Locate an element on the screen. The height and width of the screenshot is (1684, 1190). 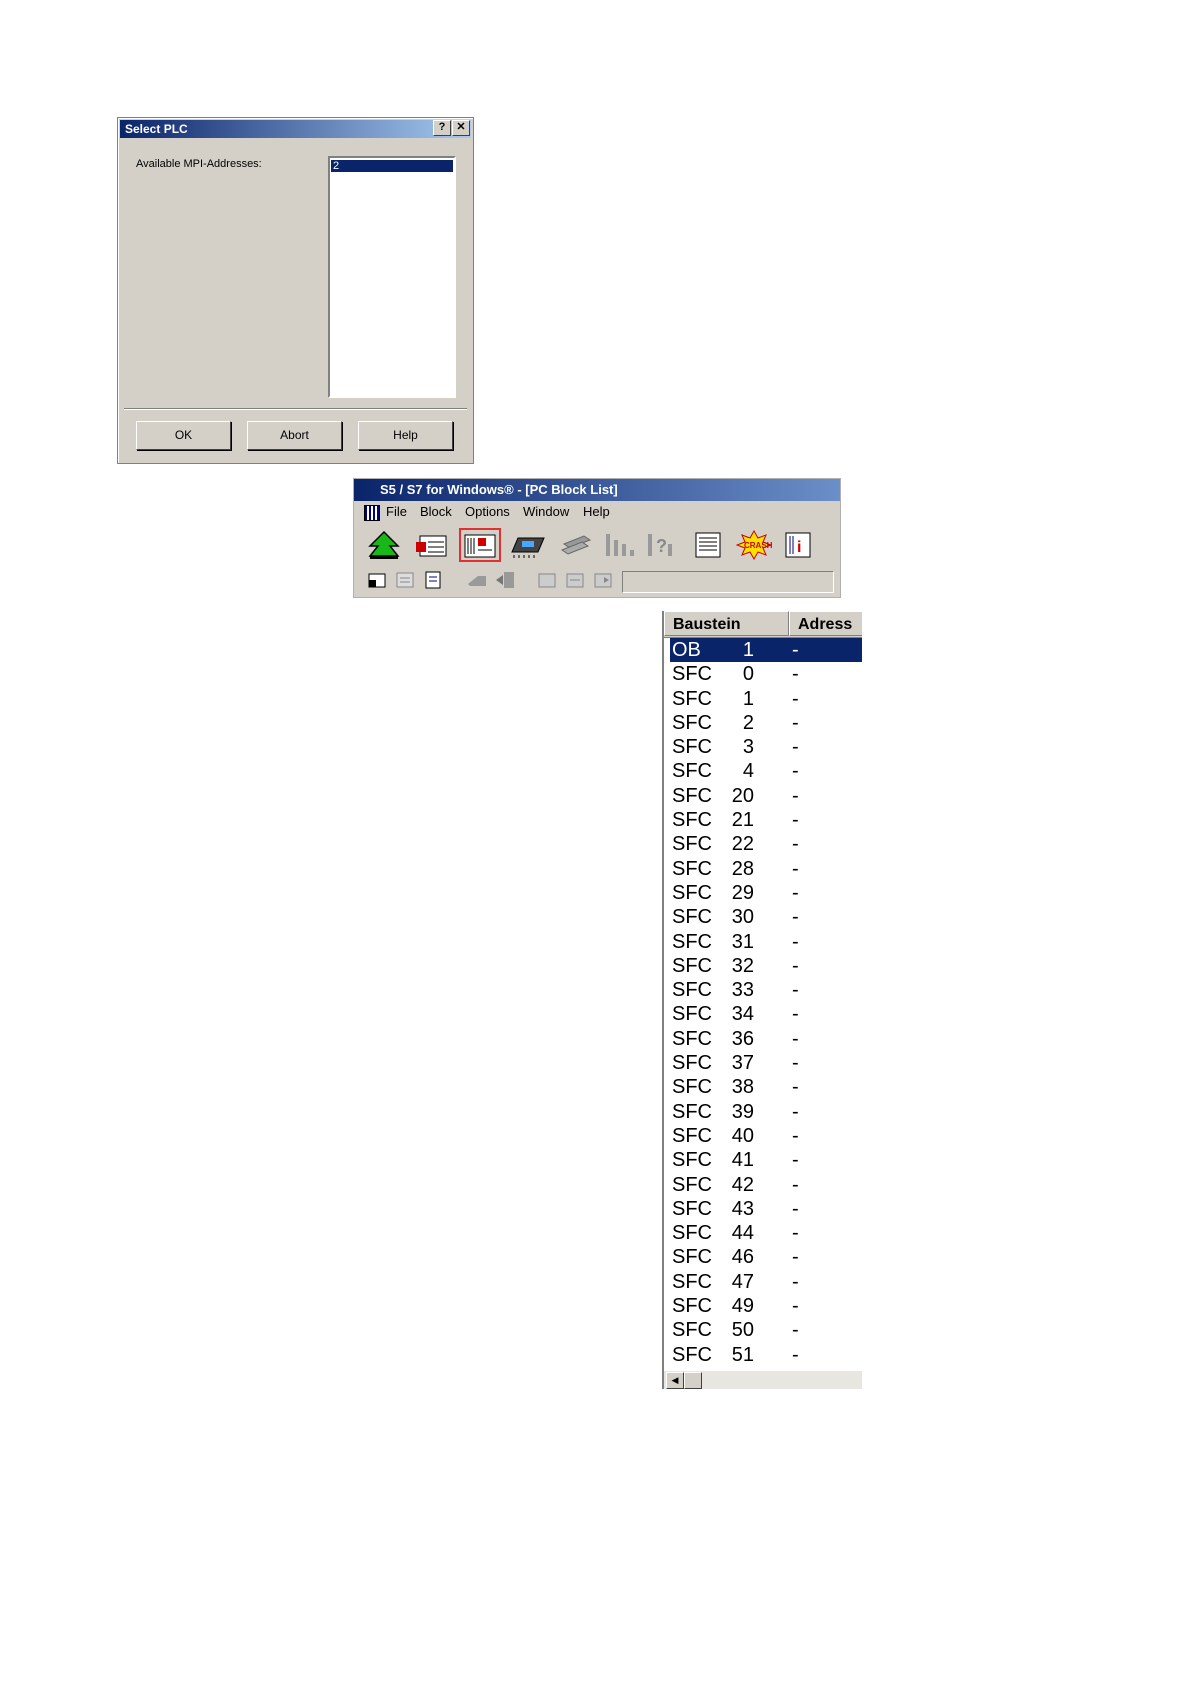
block-number: 20 is located at coordinates (742, 795).